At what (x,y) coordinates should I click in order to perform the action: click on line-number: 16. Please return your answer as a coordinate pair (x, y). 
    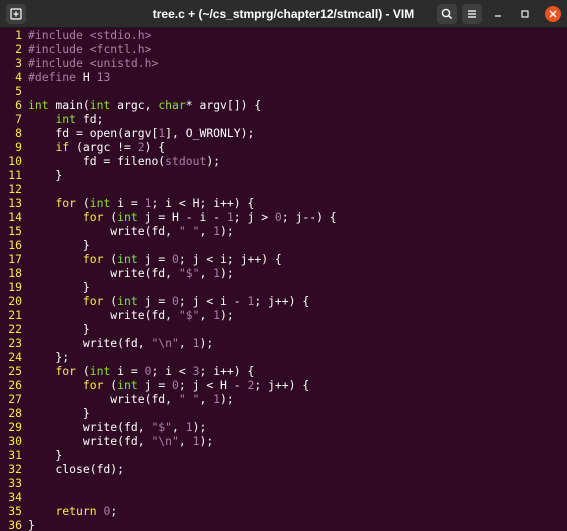
    Looking at the image, I should click on (15, 245).